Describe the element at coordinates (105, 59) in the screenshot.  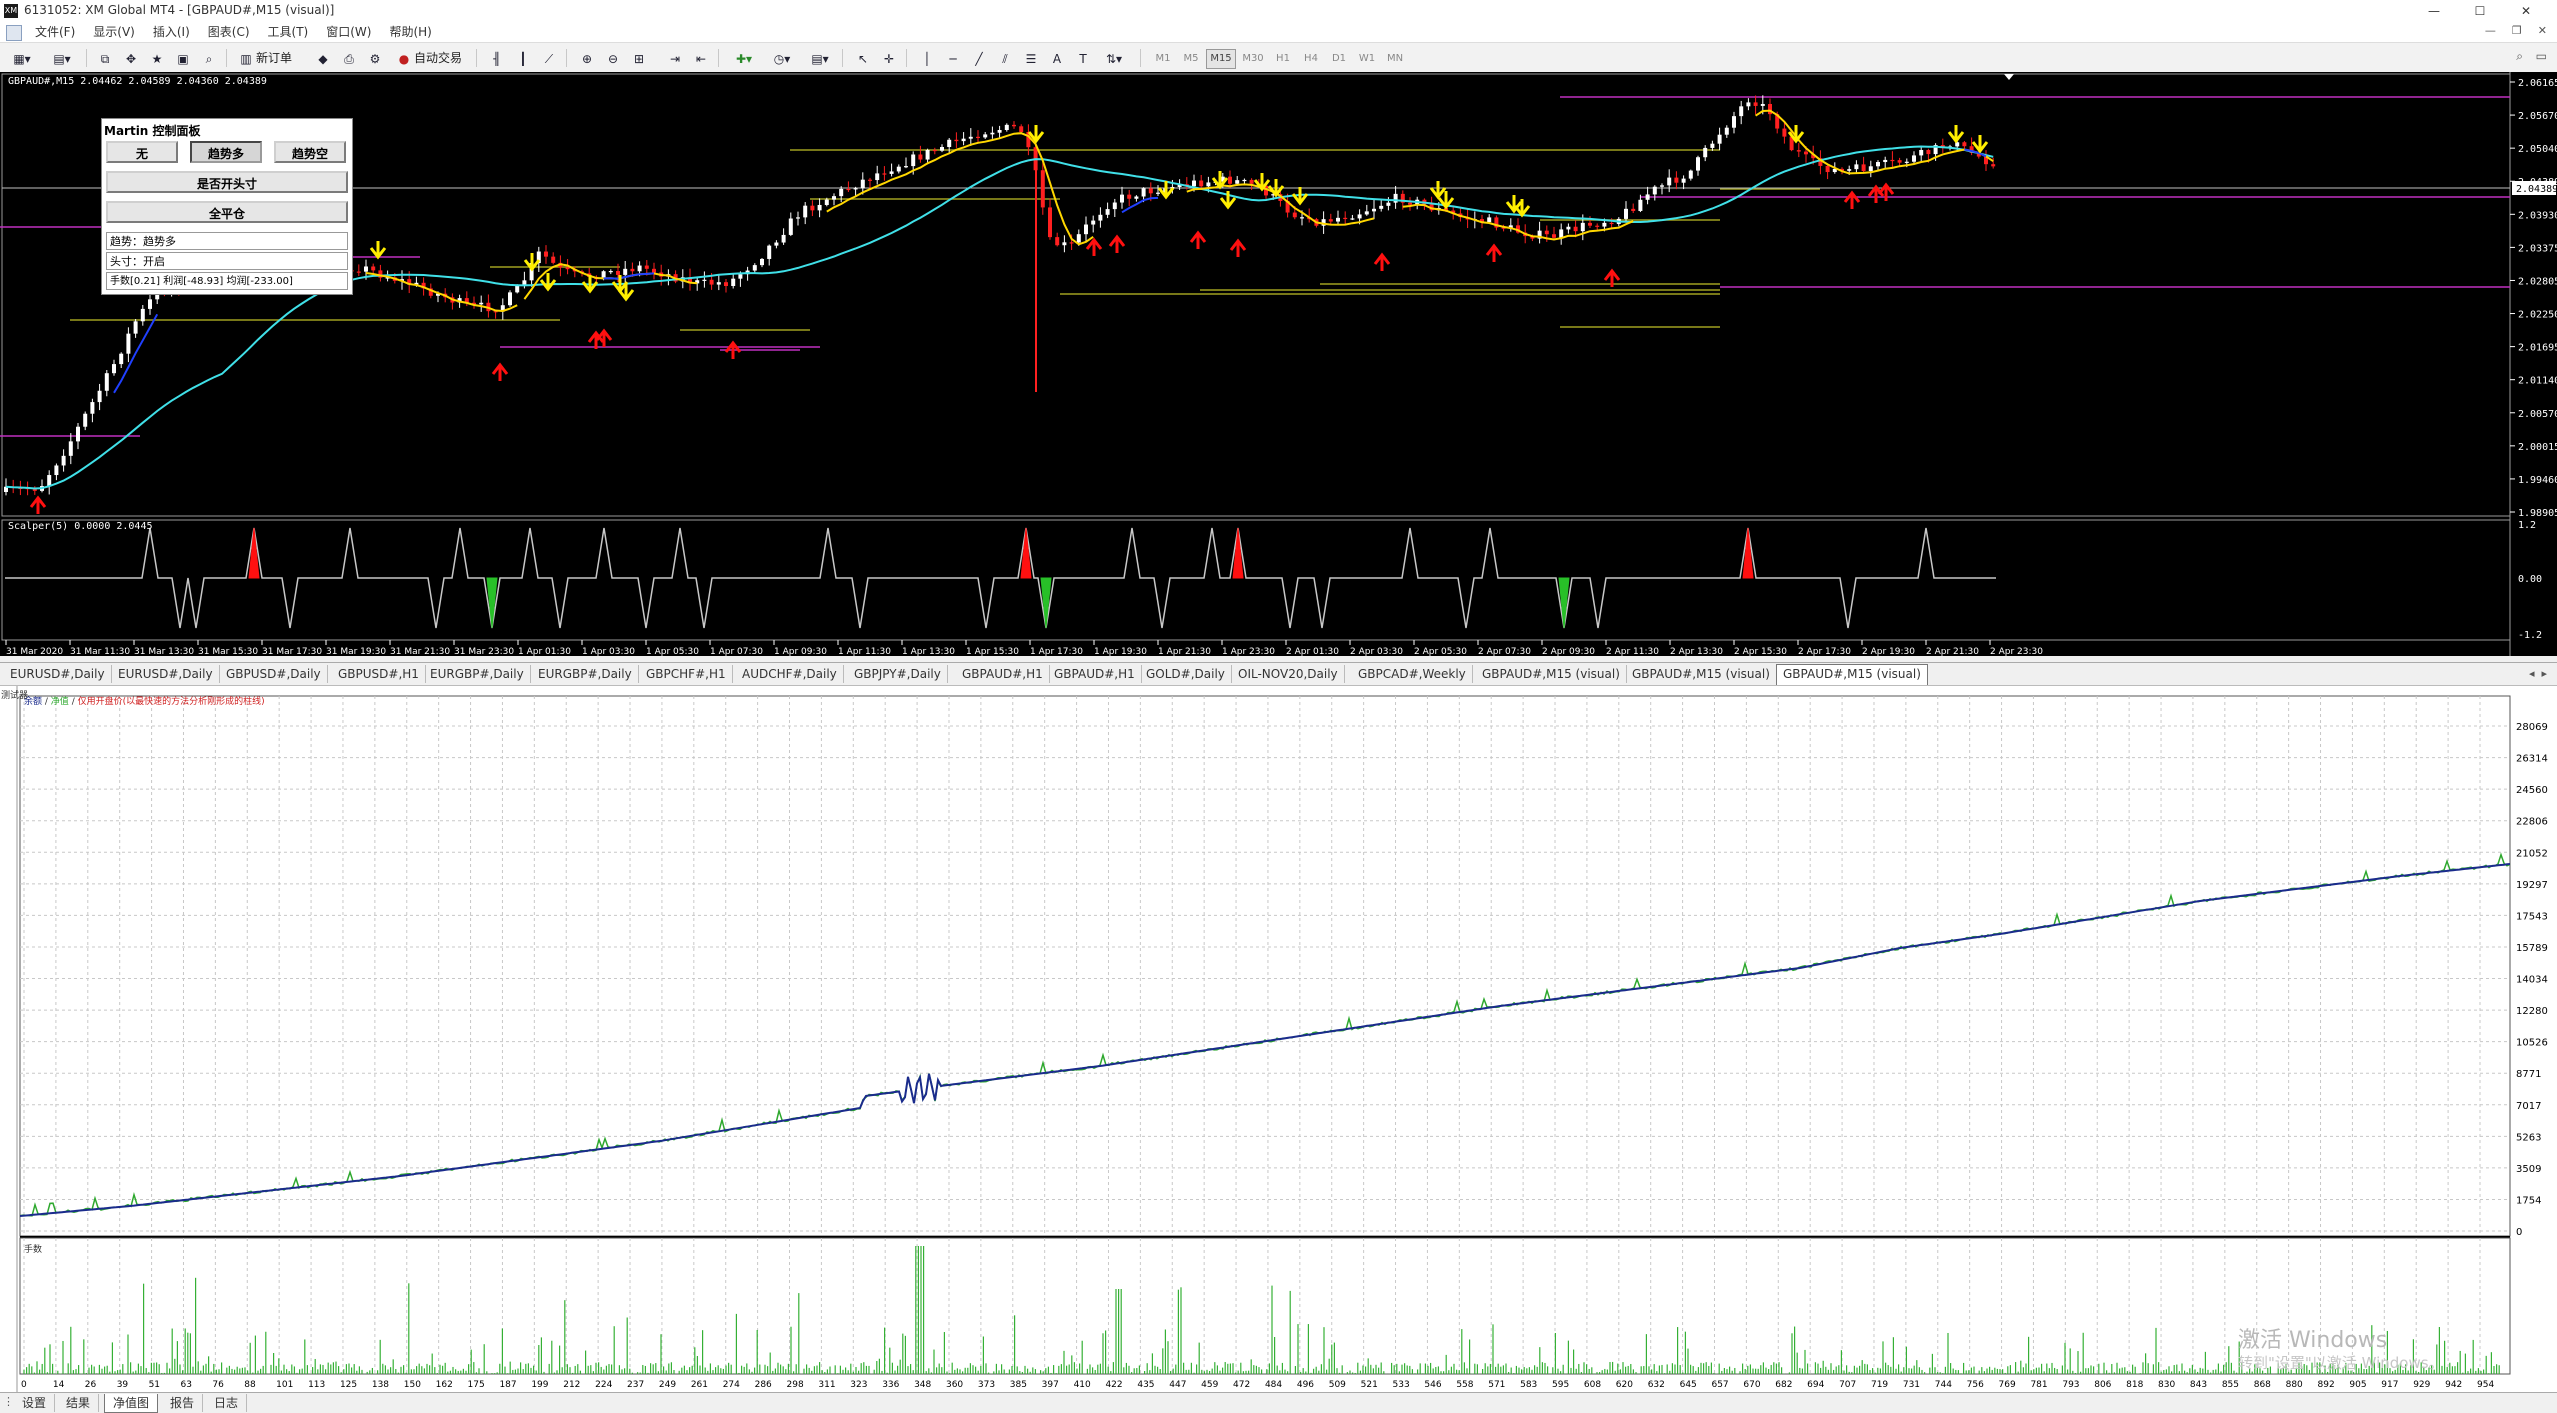
I see `market-watch-icon: ⧉` at that location.